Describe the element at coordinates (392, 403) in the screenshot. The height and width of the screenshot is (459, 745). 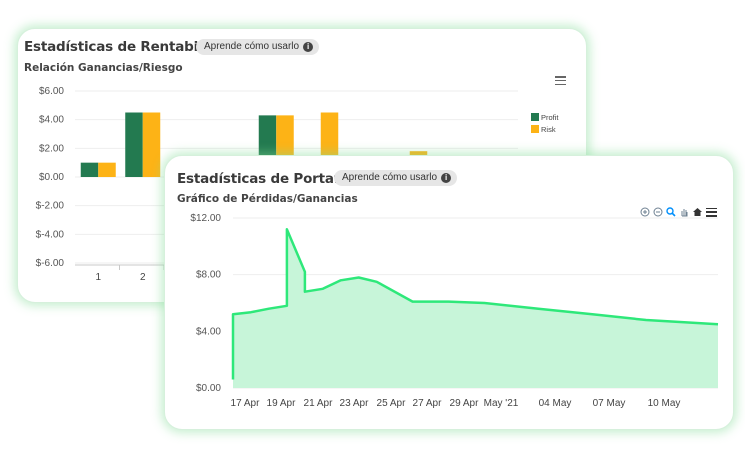
I see `x-tick-label: 25 Apr` at that location.